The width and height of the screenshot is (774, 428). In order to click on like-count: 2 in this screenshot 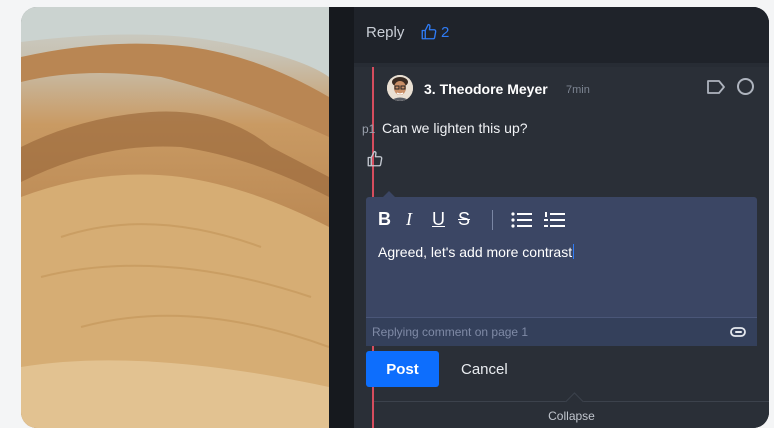, I will do `click(445, 32)`.